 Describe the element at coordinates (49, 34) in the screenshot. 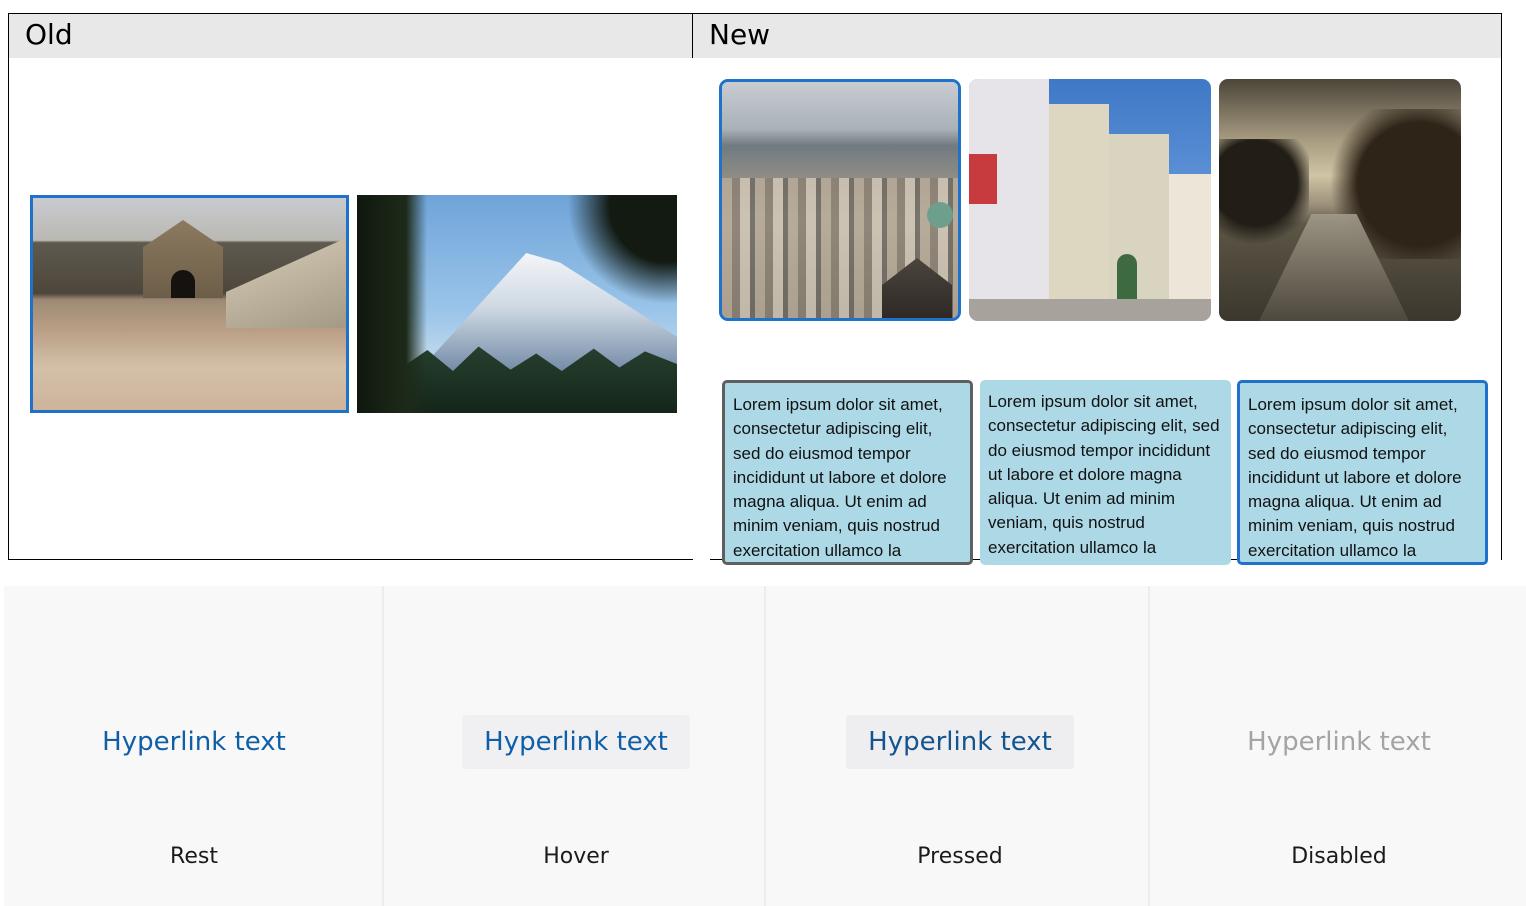

I see `old-column-header: Old` at that location.